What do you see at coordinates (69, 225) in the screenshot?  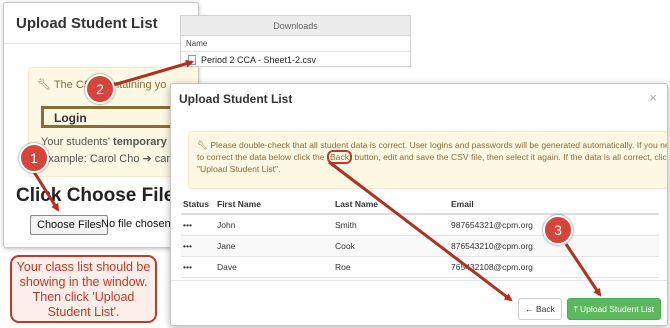 I see `choose-files-button: Choose Files` at bounding box center [69, 225].